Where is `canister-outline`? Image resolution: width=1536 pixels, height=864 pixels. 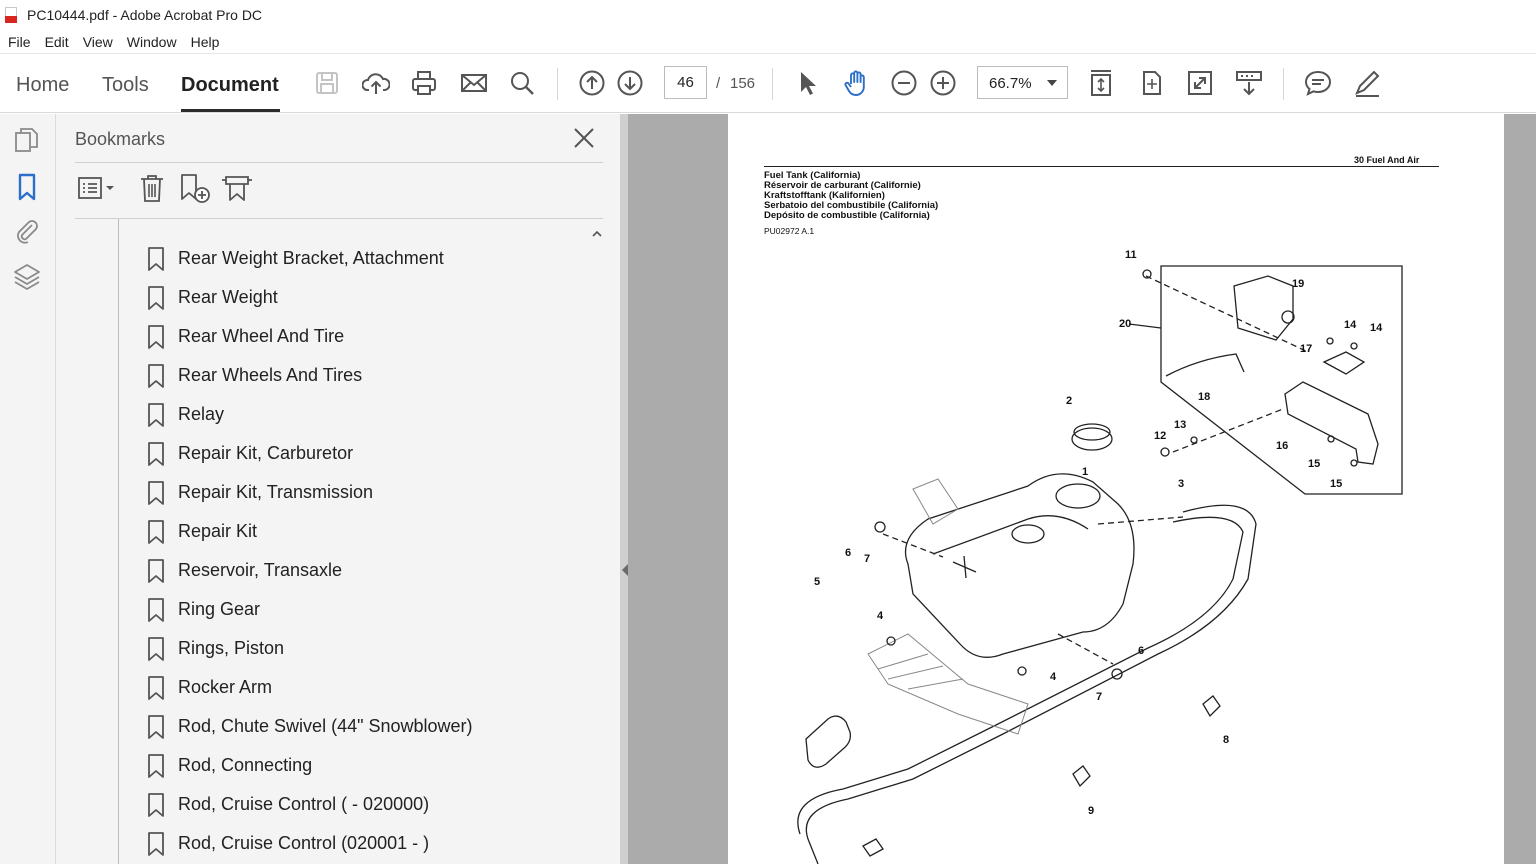 canister-outline is located at coordinates (1263, 308).